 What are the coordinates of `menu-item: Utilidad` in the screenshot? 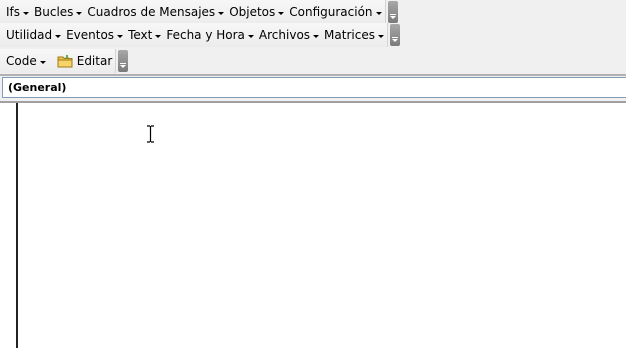 It's located at (34, 35).